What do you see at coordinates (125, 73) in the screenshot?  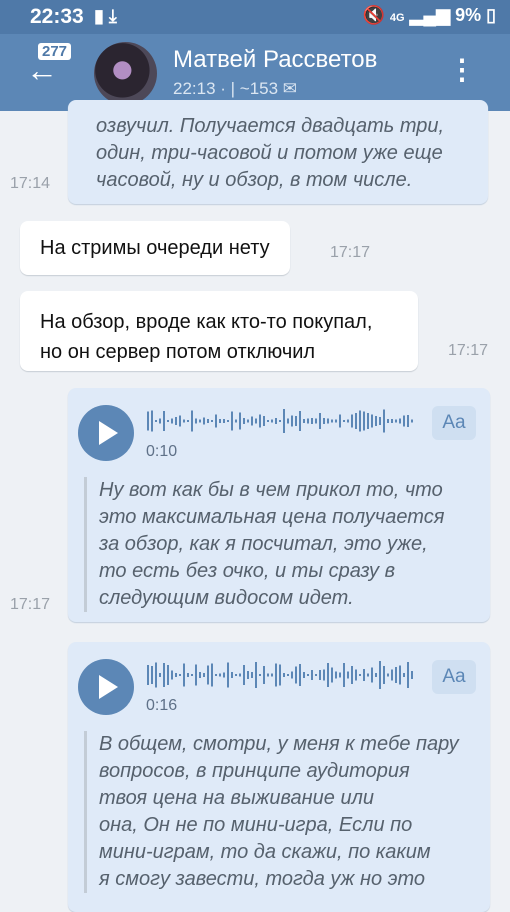 I see `avatar` at bounding box center [125, 73].